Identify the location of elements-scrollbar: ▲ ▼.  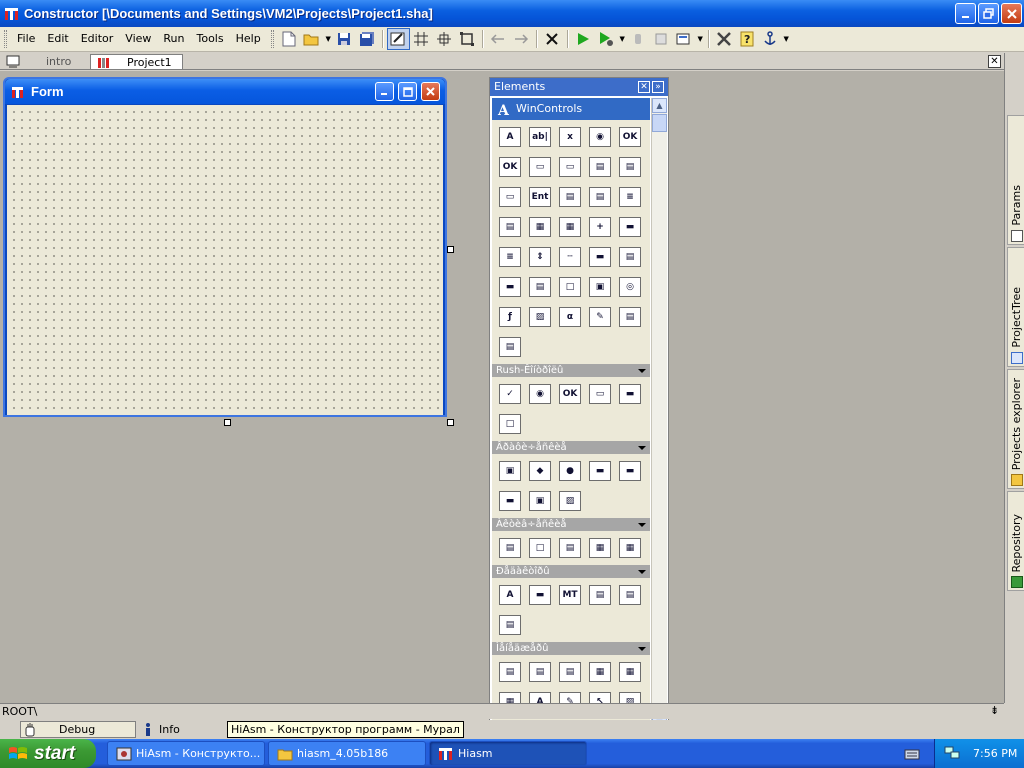
(659, 414).